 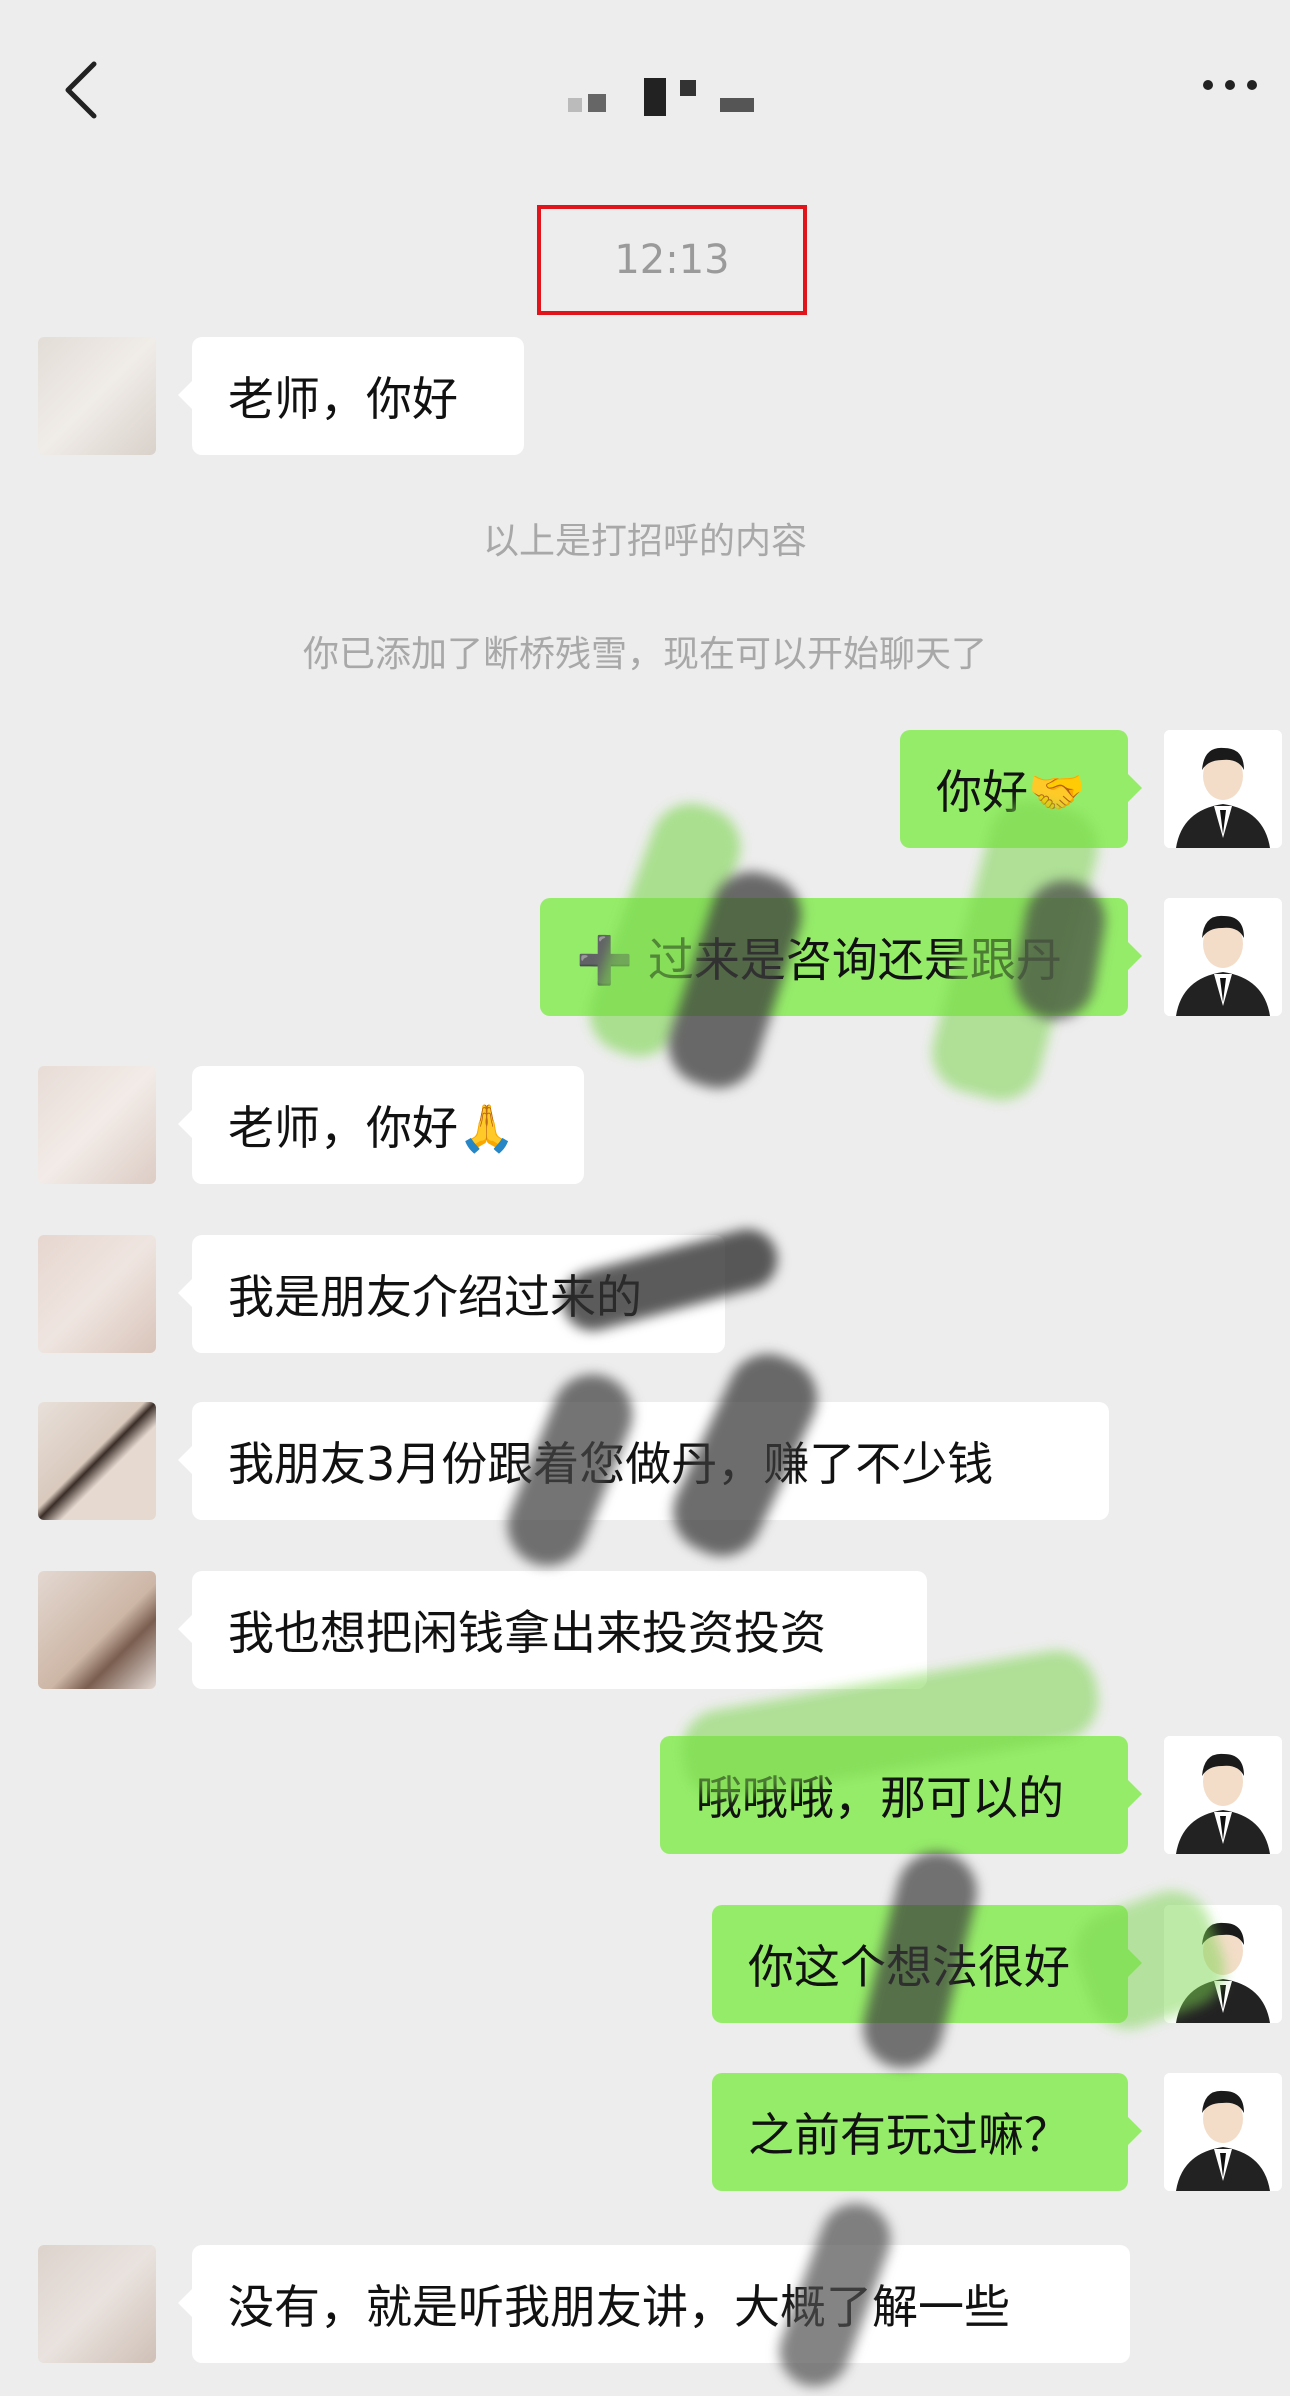 I want to click on message-bubble: 哦哦哦，那可以的, so click(x=901, y=1795).